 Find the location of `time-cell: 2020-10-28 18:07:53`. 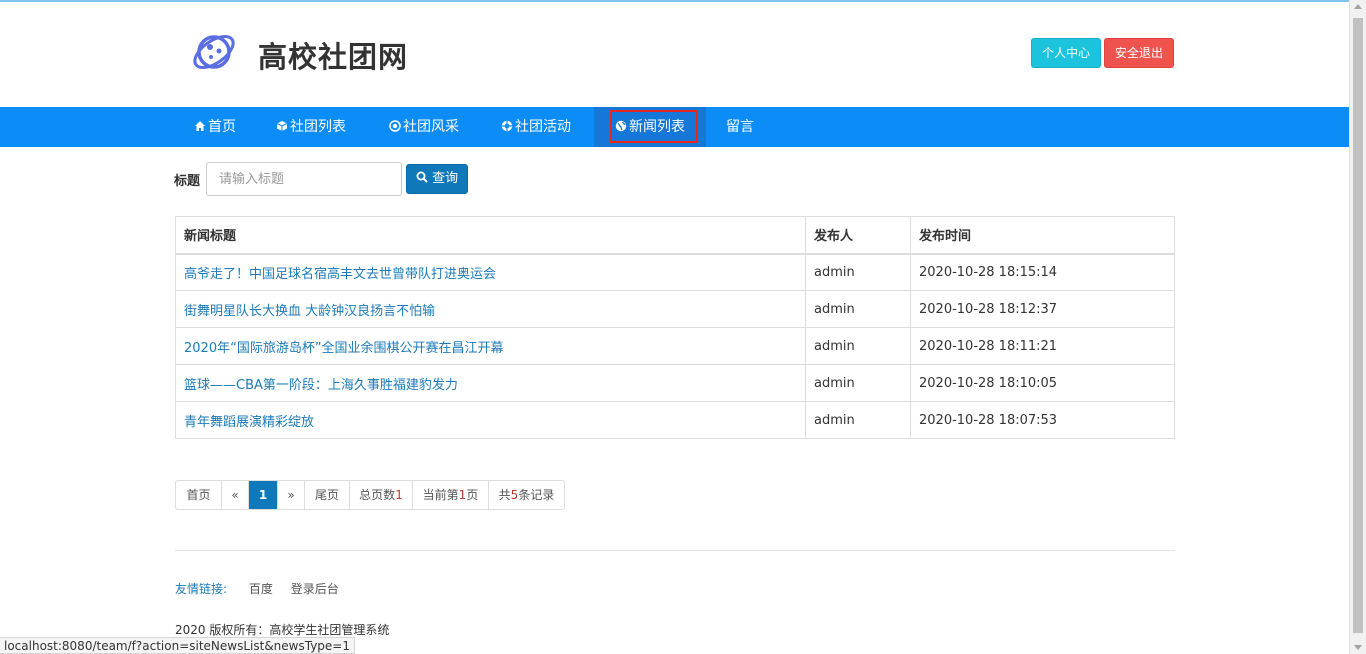

time-cell: 2020-10-28 18:07:53 is located at coordinates (1042, 420).